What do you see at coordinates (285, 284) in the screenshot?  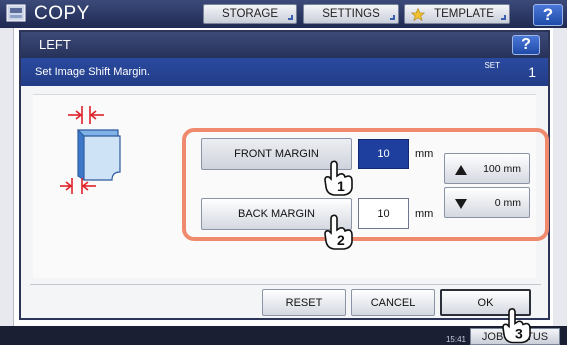 I see `dialog-divider` at bounding box center [285, 284].